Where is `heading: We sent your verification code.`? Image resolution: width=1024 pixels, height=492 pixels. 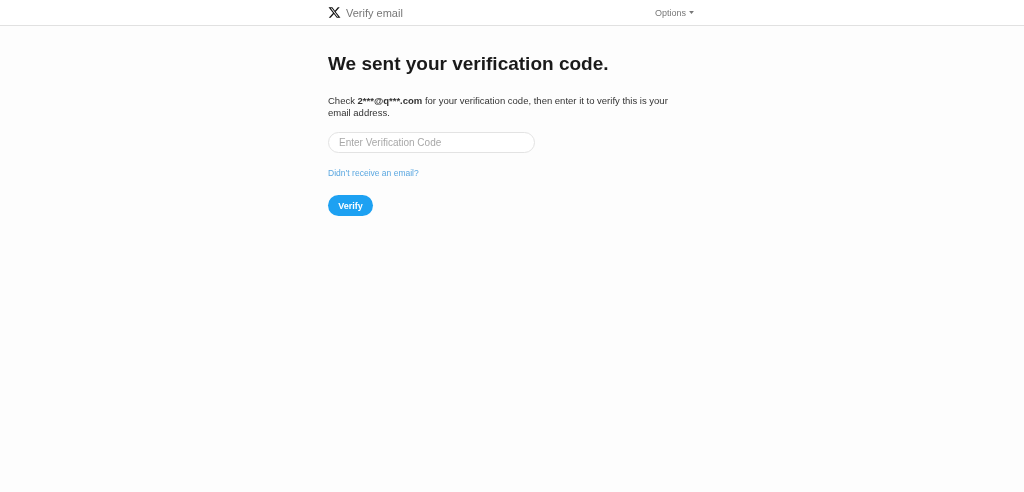 heading: We sent your verification code. is located at coordinates (468, 64).